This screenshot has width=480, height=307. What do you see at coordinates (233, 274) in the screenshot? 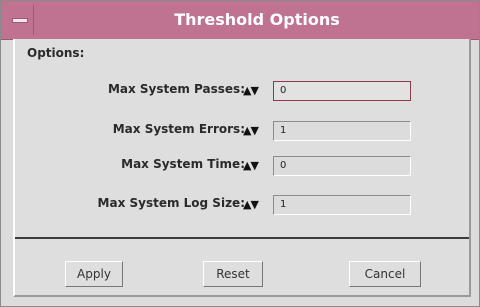
I see `reset-button: Reset` at bounding box center [233, 274].